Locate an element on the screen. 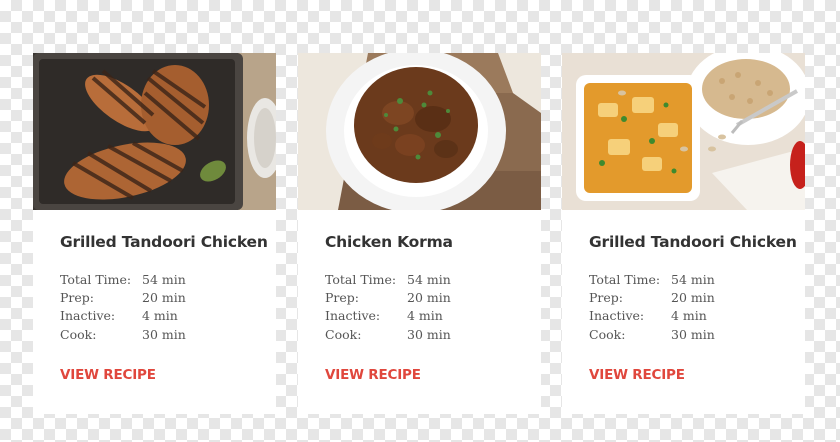 This screenshot has height=442, width=840. recipe-title: Chicken Korma is located at coordinates (389, 242).